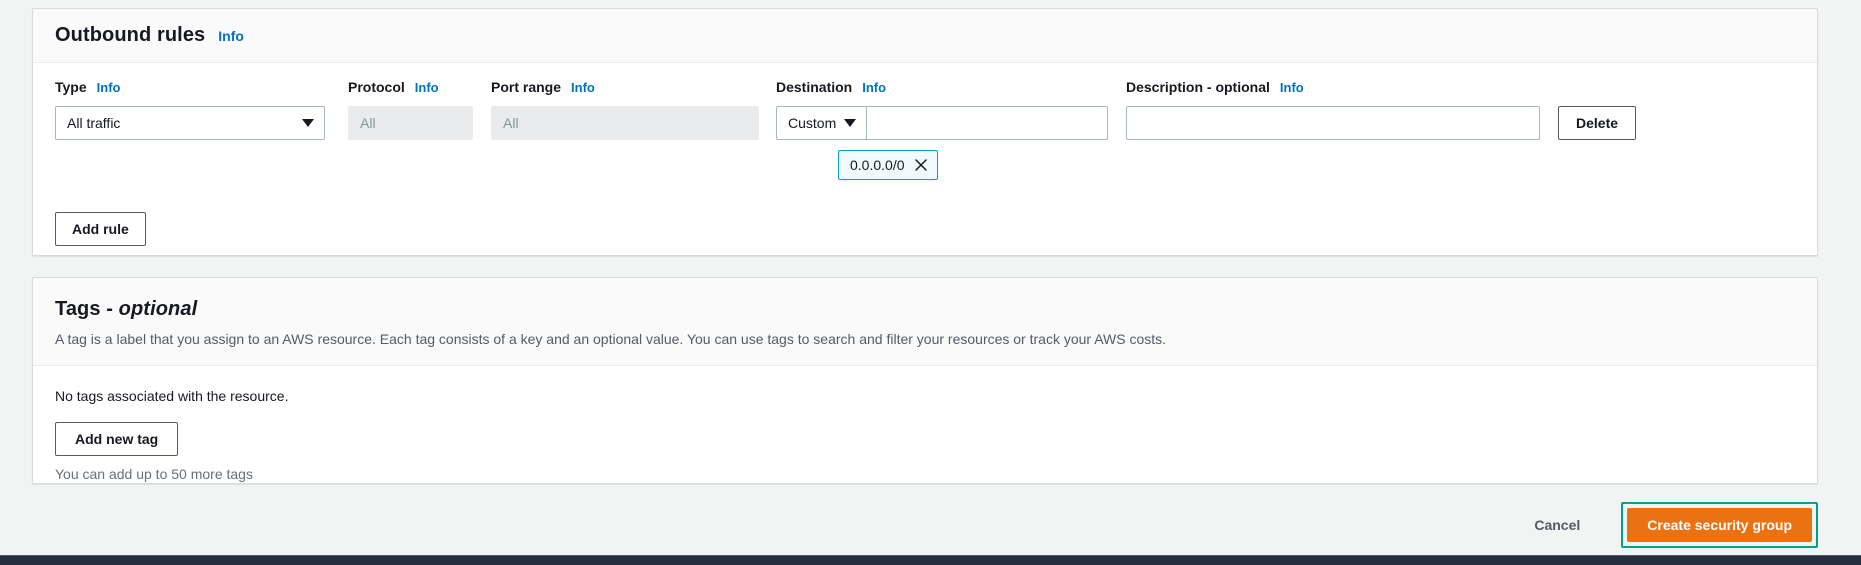 This screenshot has width=1861, height=565. Describe the element at coordinates (511, 123) in the screenshot. I see `port-range-input-value: All` at that location.